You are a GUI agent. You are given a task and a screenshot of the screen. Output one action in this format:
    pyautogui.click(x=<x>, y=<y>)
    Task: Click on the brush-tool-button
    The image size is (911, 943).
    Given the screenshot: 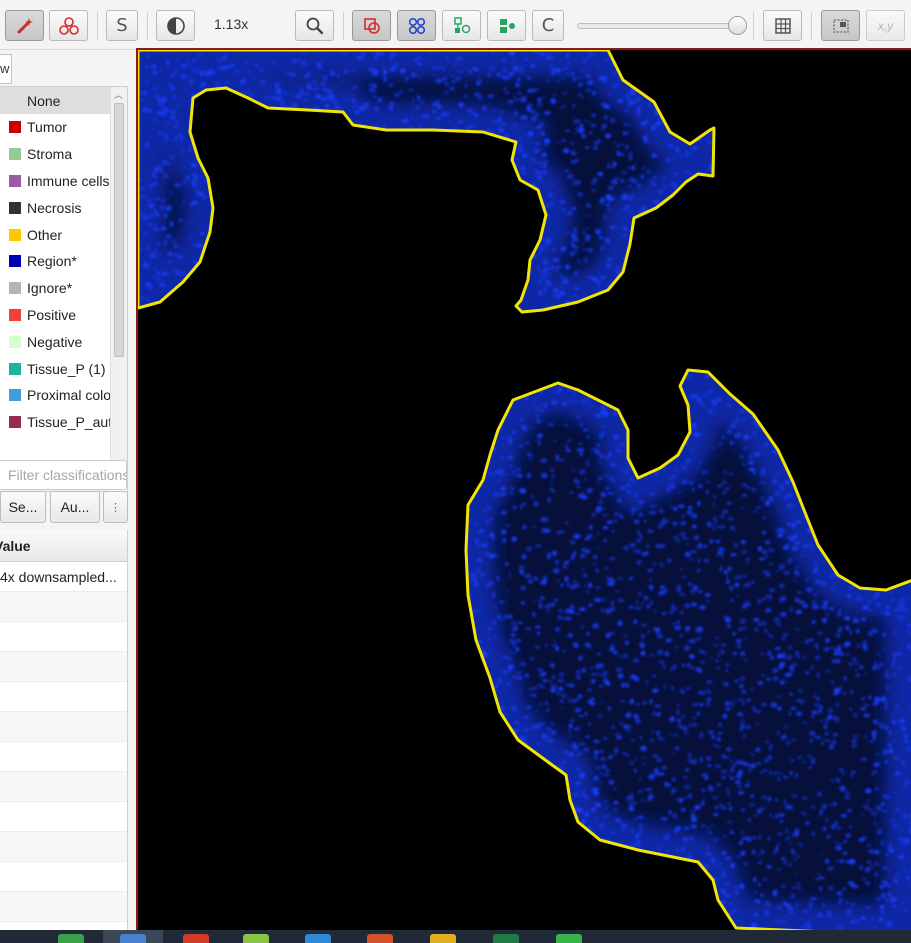 What is the action you would take?
    pyautogui.click(x=68, y=25)
    